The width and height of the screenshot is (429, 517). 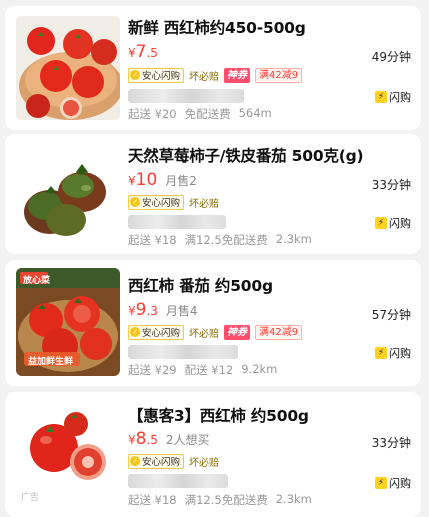 I want to click on image-badge-top: 放心菜, so click(x=37, y=281).